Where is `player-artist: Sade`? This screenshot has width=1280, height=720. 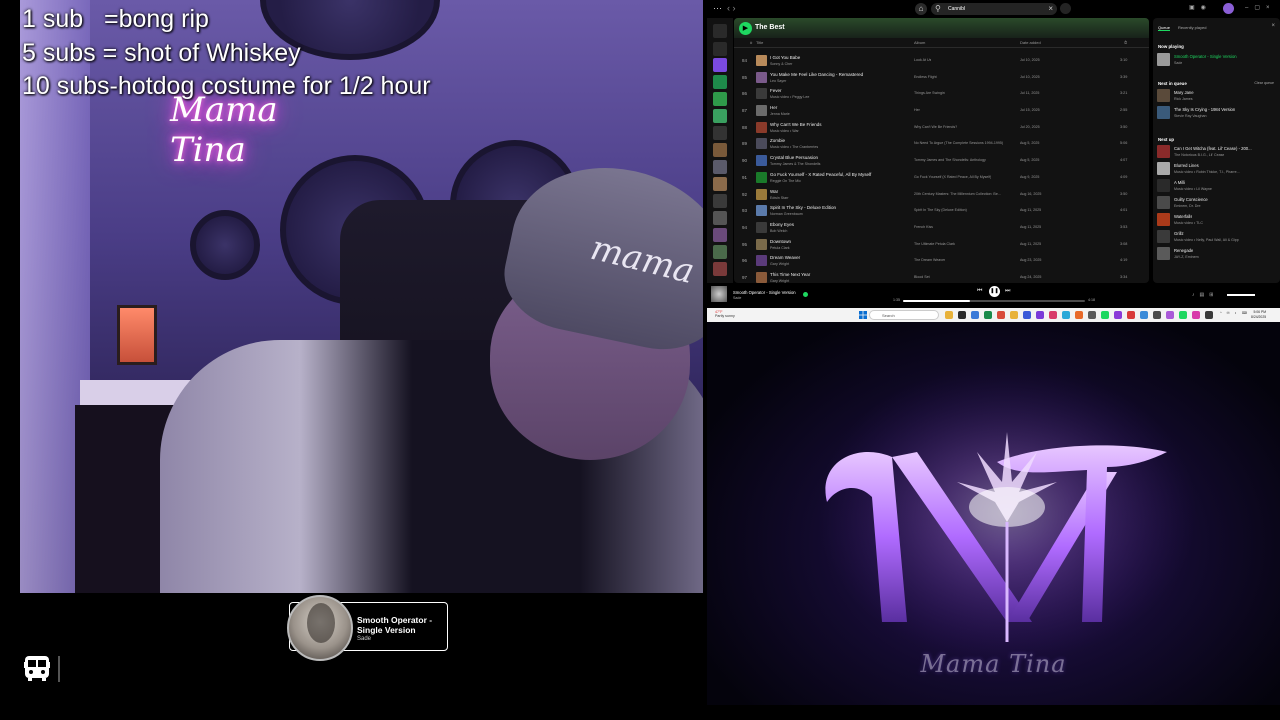 player-artist: Sade is located at coordinates (737, 298).